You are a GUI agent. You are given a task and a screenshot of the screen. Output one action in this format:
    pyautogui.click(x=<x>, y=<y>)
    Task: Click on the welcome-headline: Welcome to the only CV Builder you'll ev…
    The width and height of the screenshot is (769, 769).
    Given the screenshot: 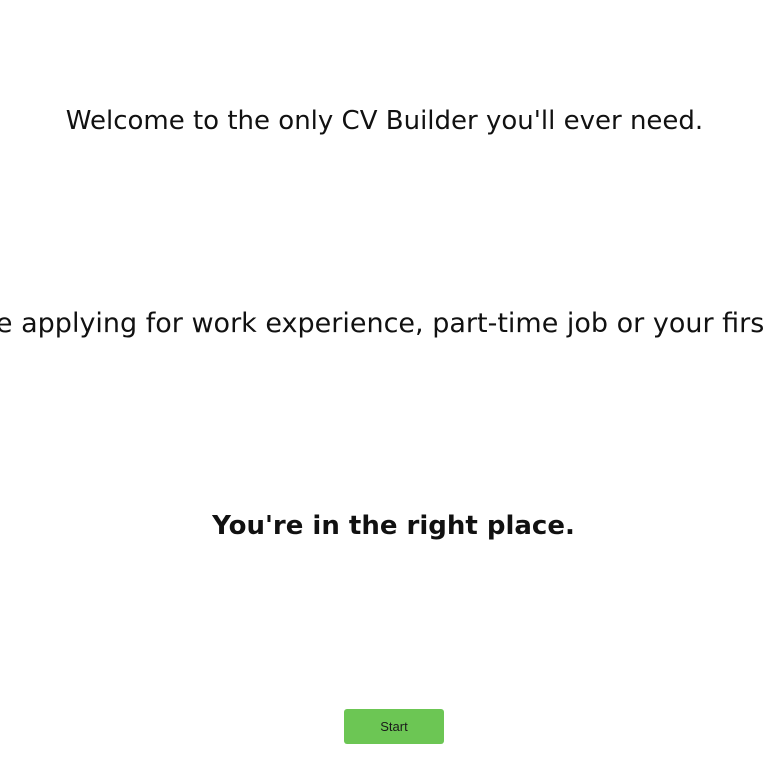 What is the action you would take?
    pyautogui.click(x=384, y=121)
    